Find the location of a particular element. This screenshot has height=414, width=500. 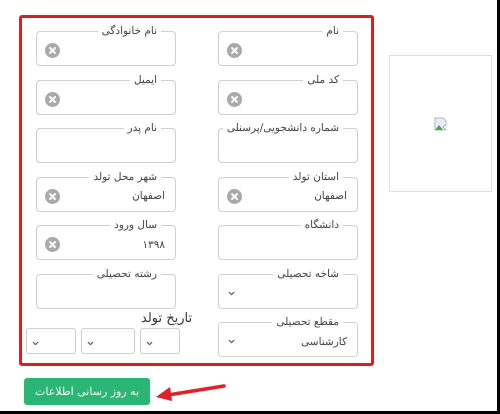

select-field: مقطع تحصیلی کارشناسی is located at coordinates (288, 336).